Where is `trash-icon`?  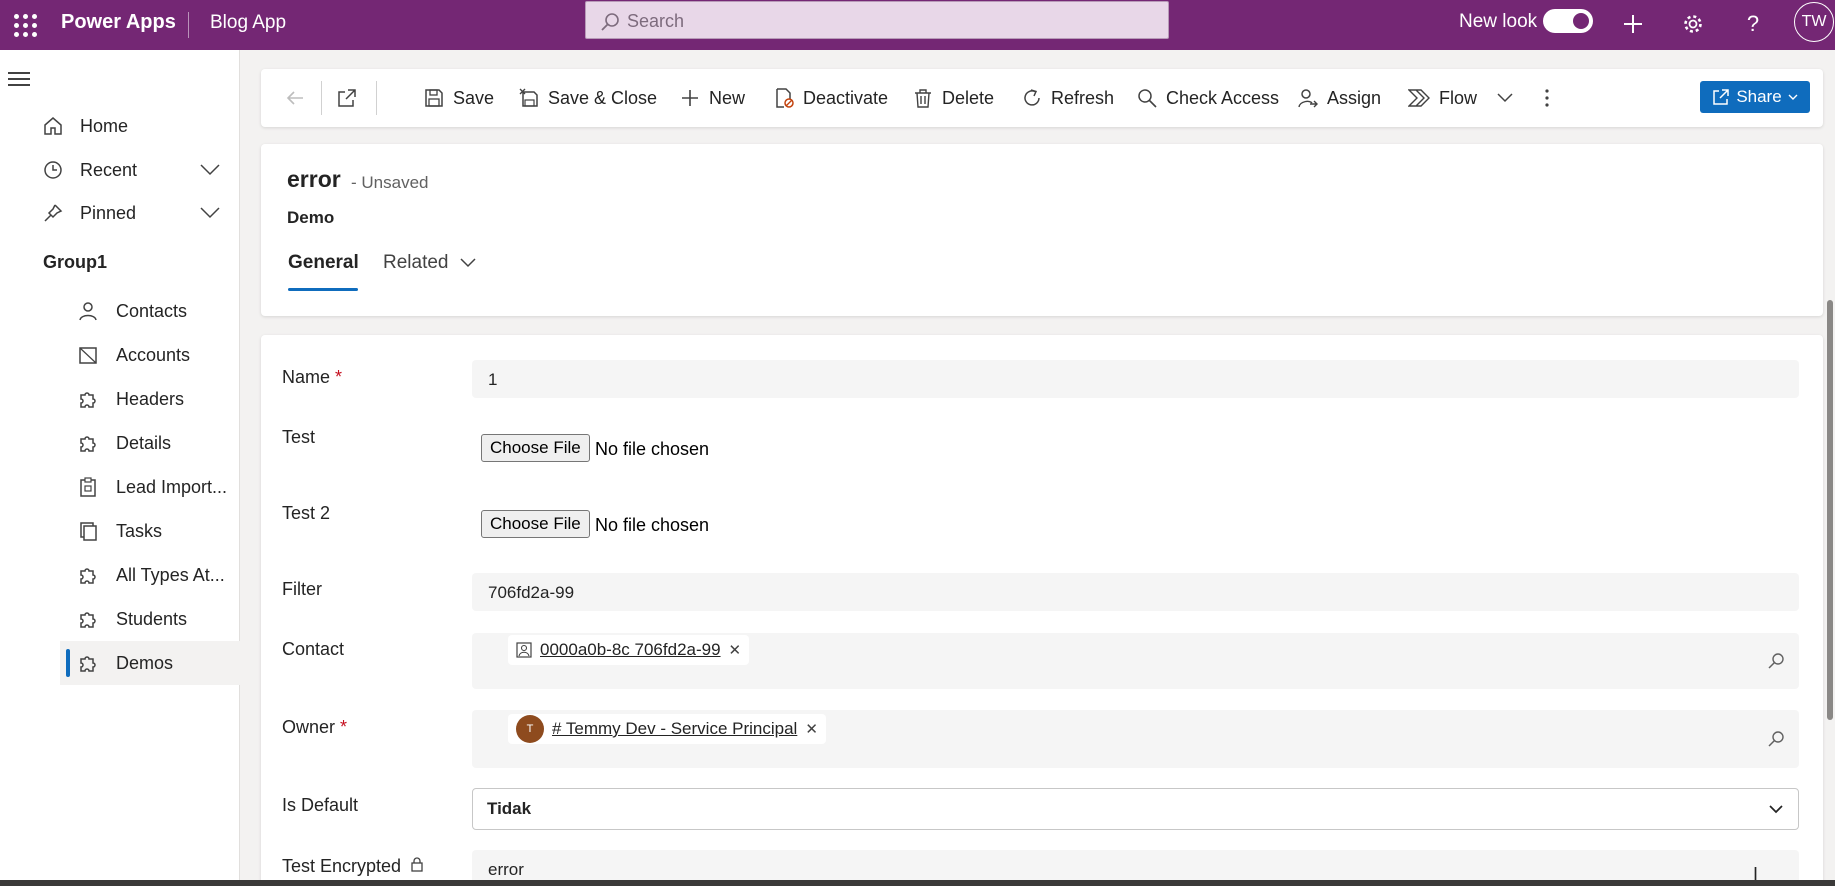 trash-icon is located at coordinates (923, 98).